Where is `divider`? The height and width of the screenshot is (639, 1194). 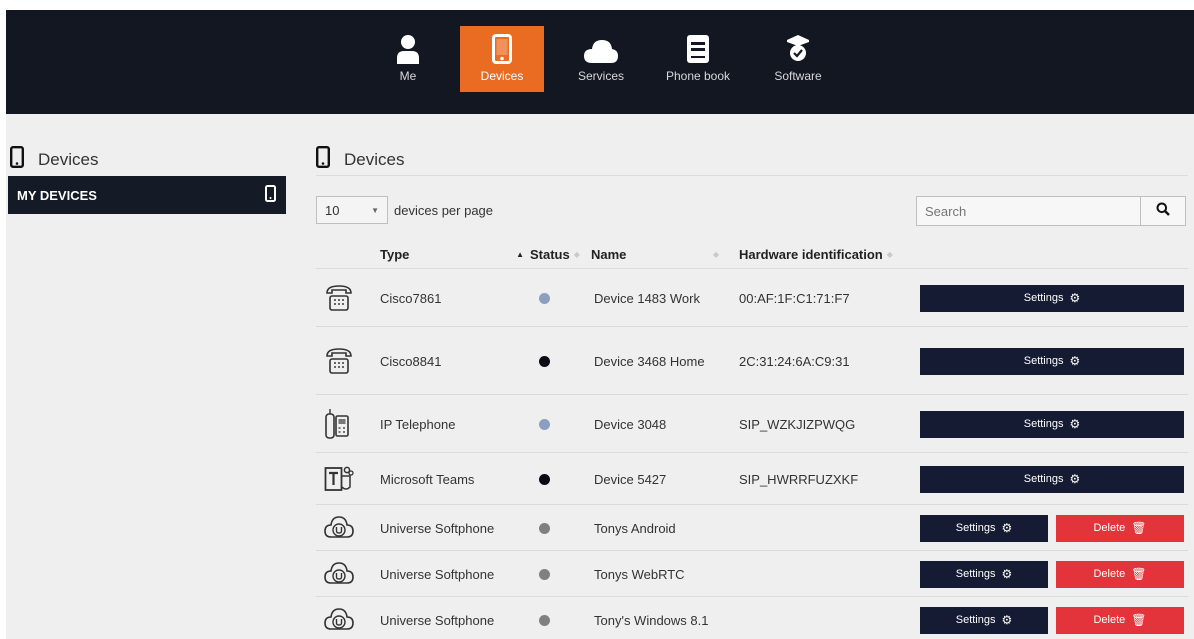
divider is located at coordinates (752, 175).